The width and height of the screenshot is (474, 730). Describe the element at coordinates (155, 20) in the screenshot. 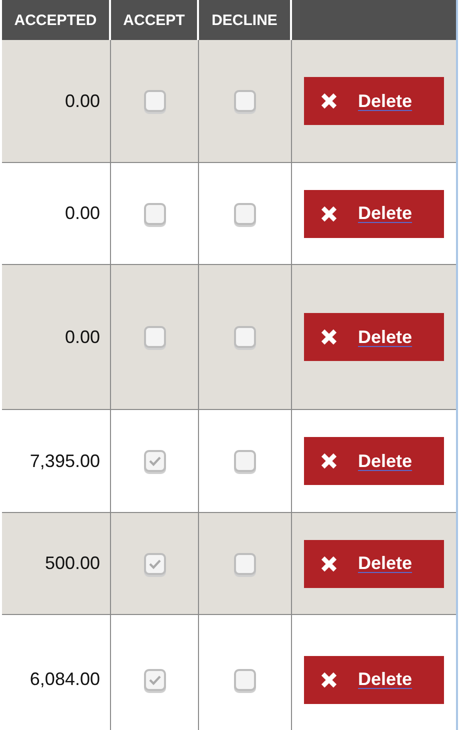

I see `column-header: ACCEPT` at that location.